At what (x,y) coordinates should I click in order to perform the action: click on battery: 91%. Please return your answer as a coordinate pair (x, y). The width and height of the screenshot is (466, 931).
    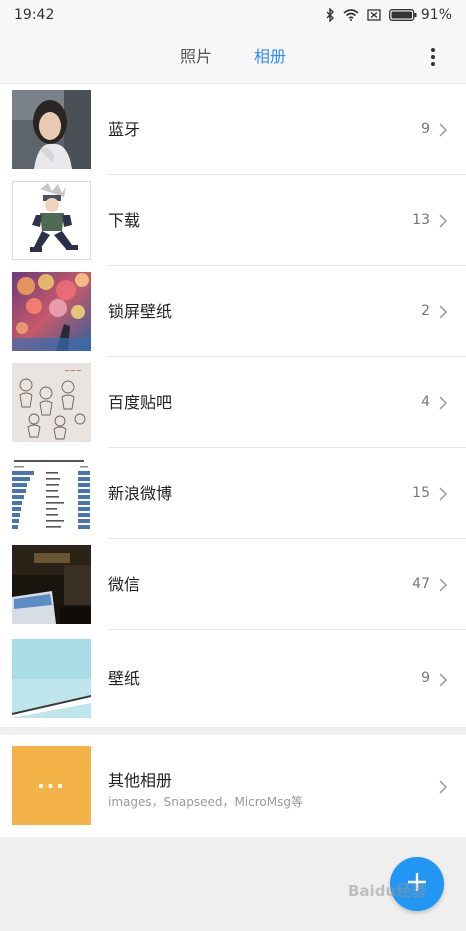
    Looking at the image, I should click on (420, 15).